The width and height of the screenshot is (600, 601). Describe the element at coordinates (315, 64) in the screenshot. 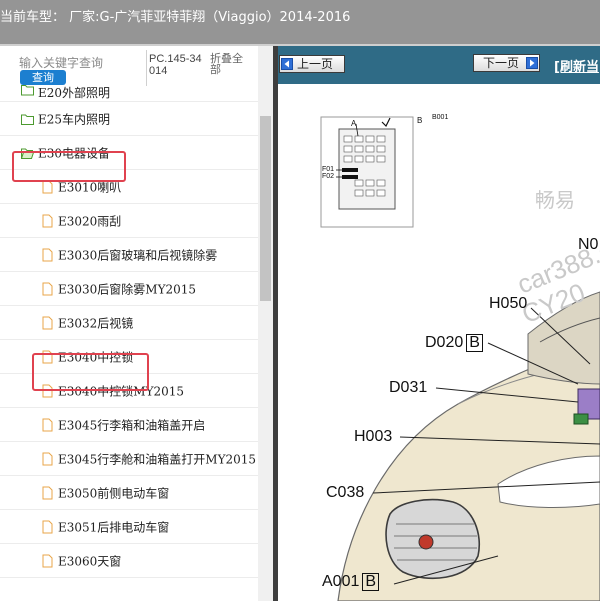

I see `previous-page-label: 上一页` at that location.